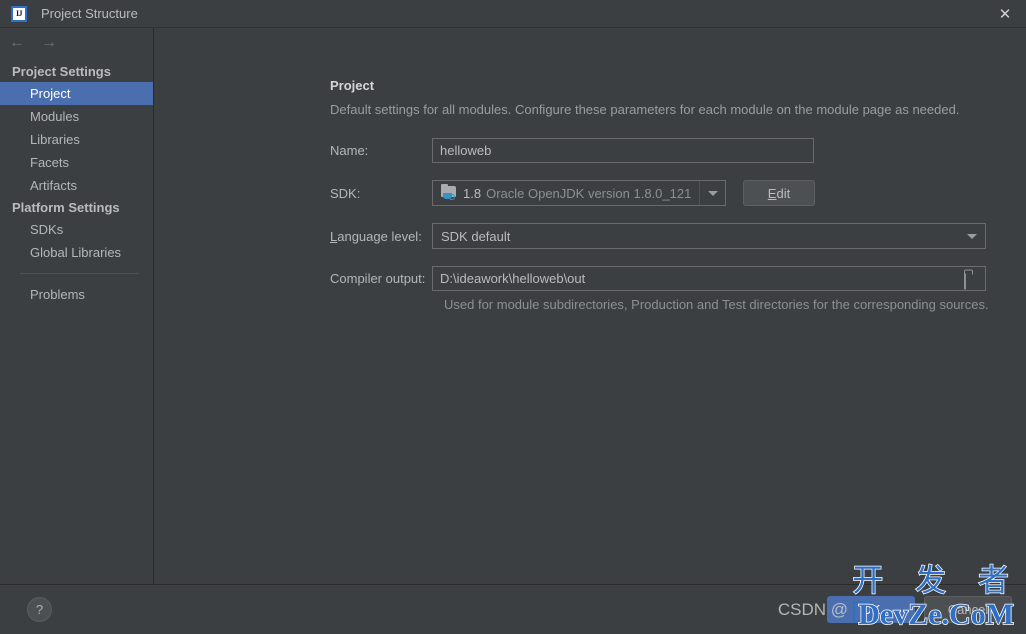  I want to click on language-level-value: SDK default, so click(476, 236).